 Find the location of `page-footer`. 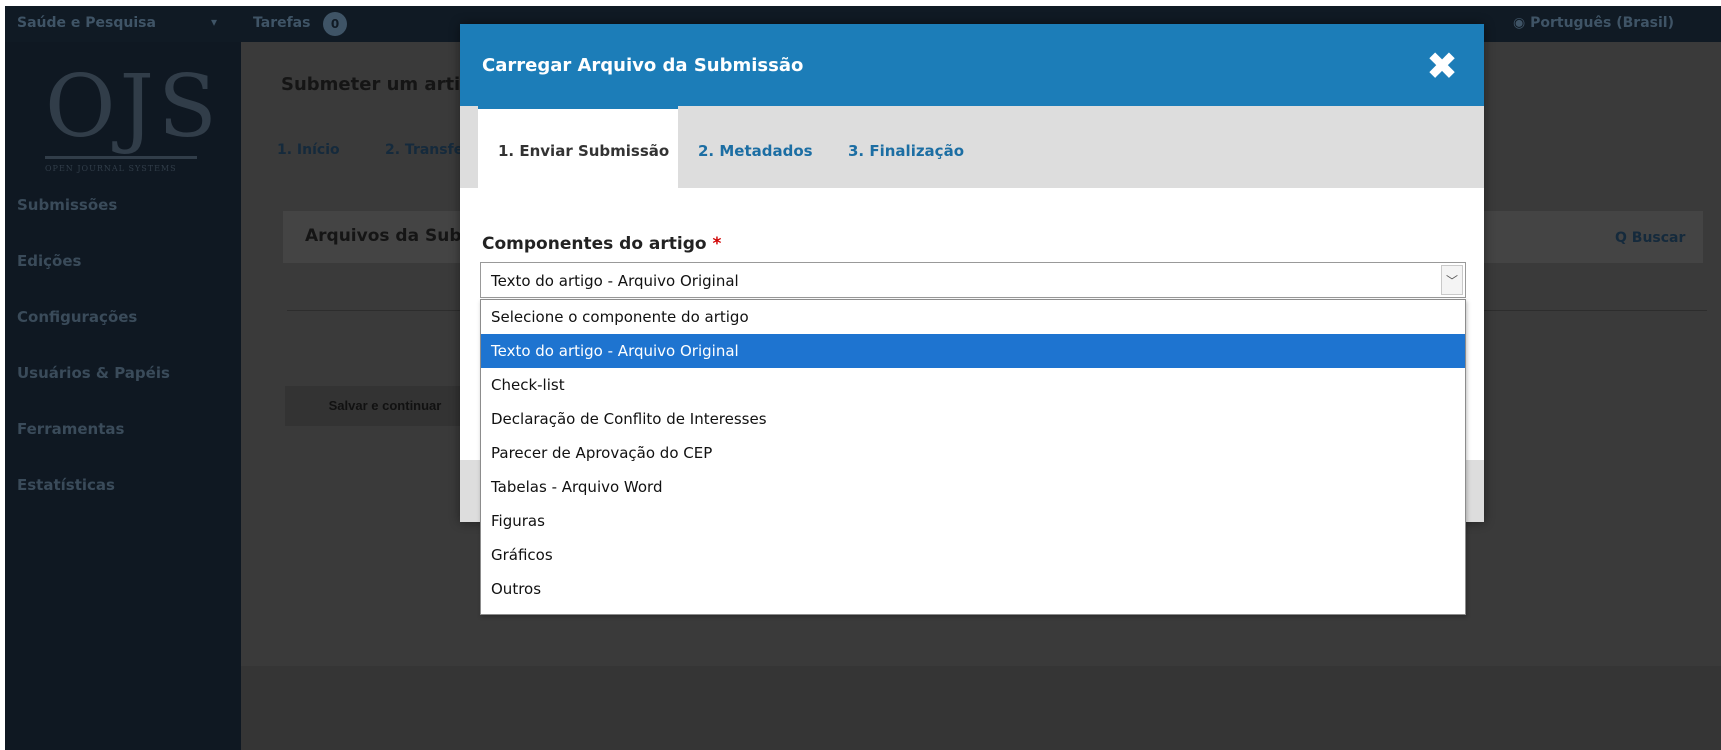

page-footer is located at coordinates (981, 708).